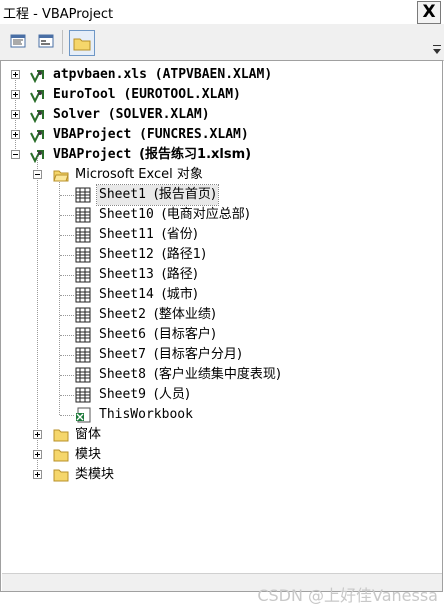  Describe the element at coordinates (179, 274) in the screenshot. I see `sheet-caption: (路径)` at that location.